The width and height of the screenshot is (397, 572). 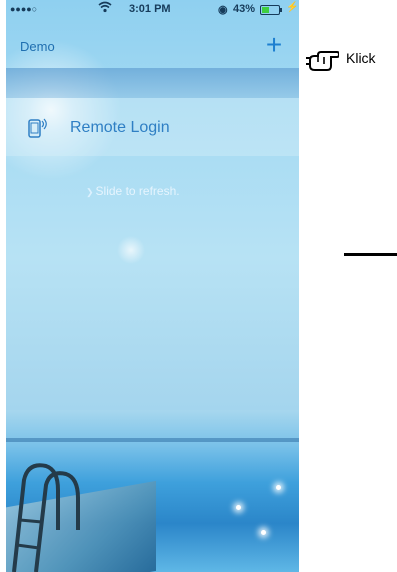 I want to click on status-time: 3:01 PM, so click(x=150, y=9).